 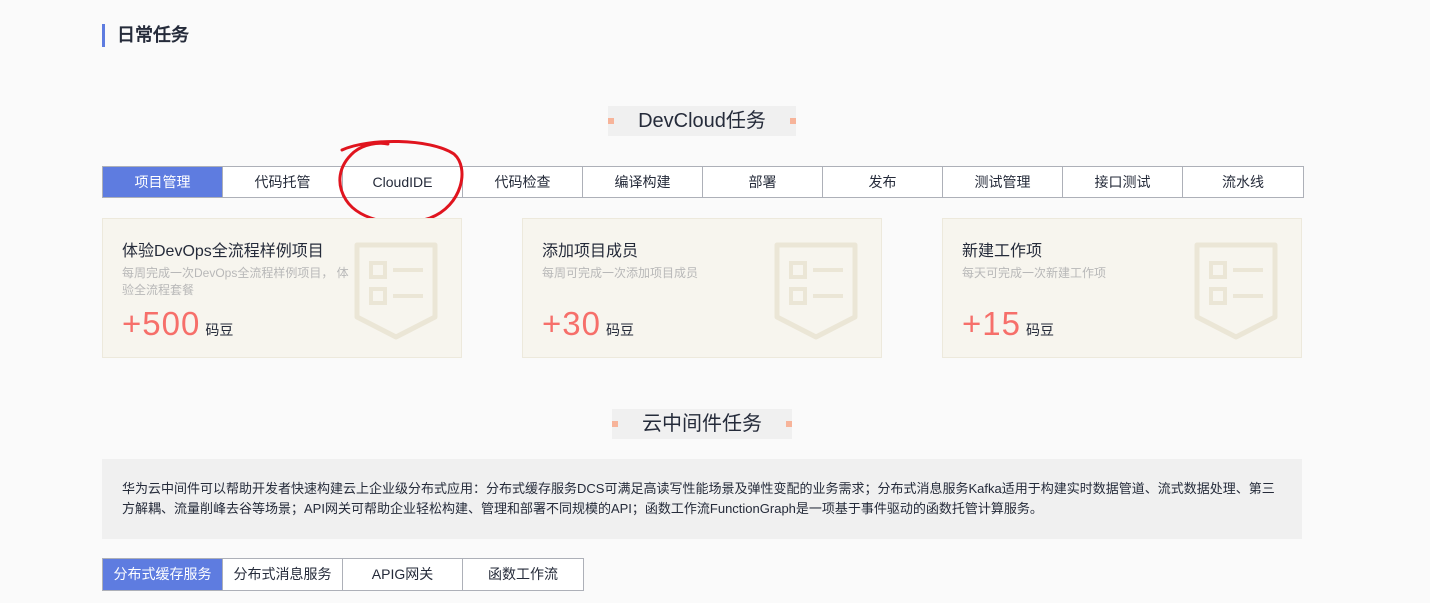 I want to click on devcloud-title: DevCloud任务, so click(x=702, y=121).